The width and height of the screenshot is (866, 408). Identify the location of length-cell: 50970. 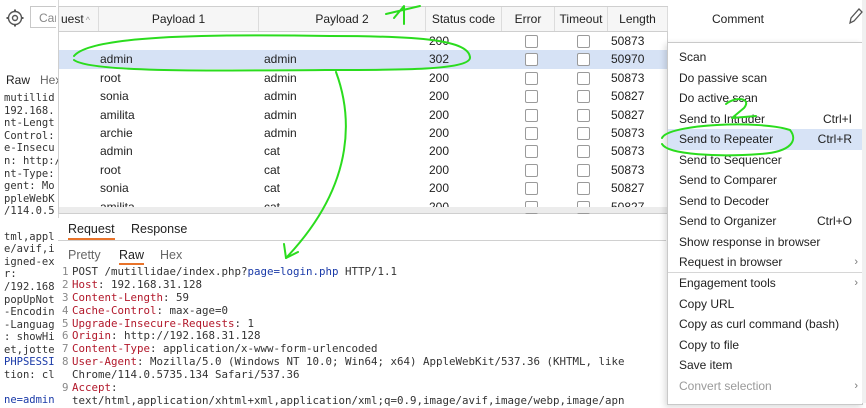
(628, 59).